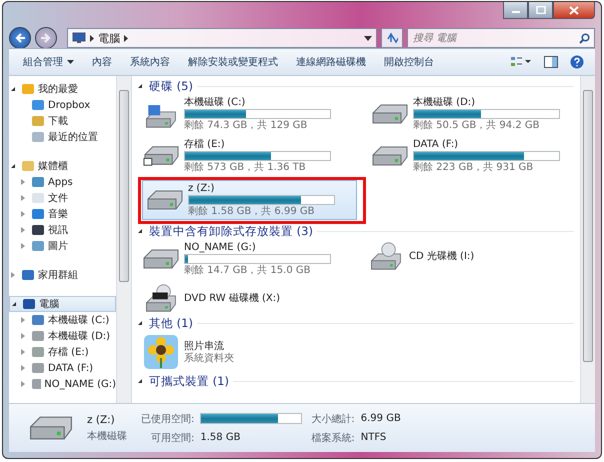  What do you see at coordinates (501, 38) in the screenshot?
I see `search-field: 搜尋 電腦` at bounding box center [501, 38].